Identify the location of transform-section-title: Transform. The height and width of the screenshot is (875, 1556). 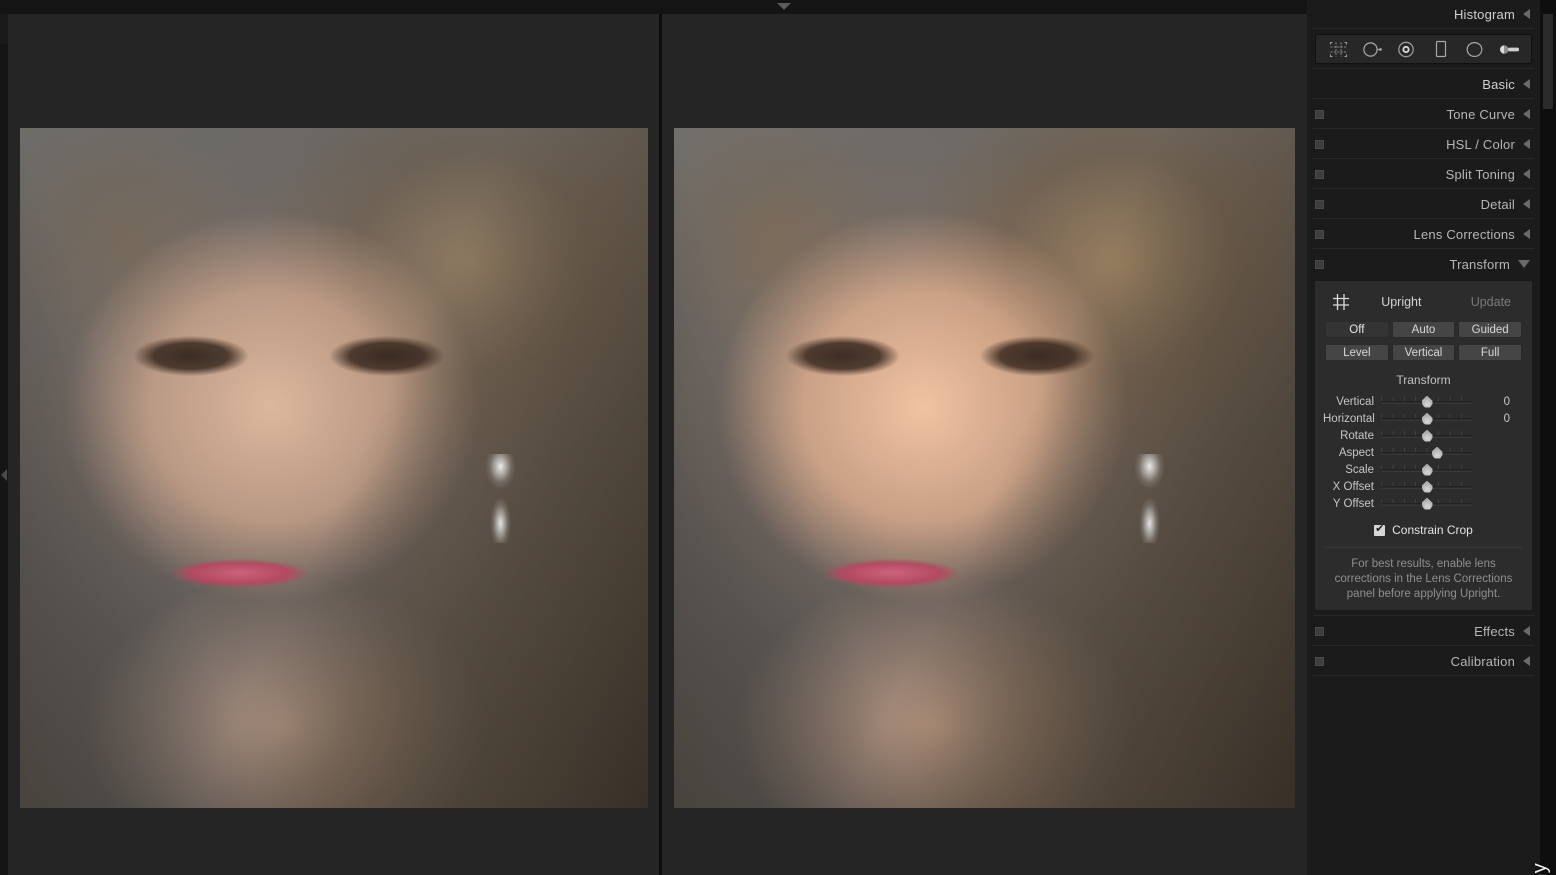
(1423, 380).